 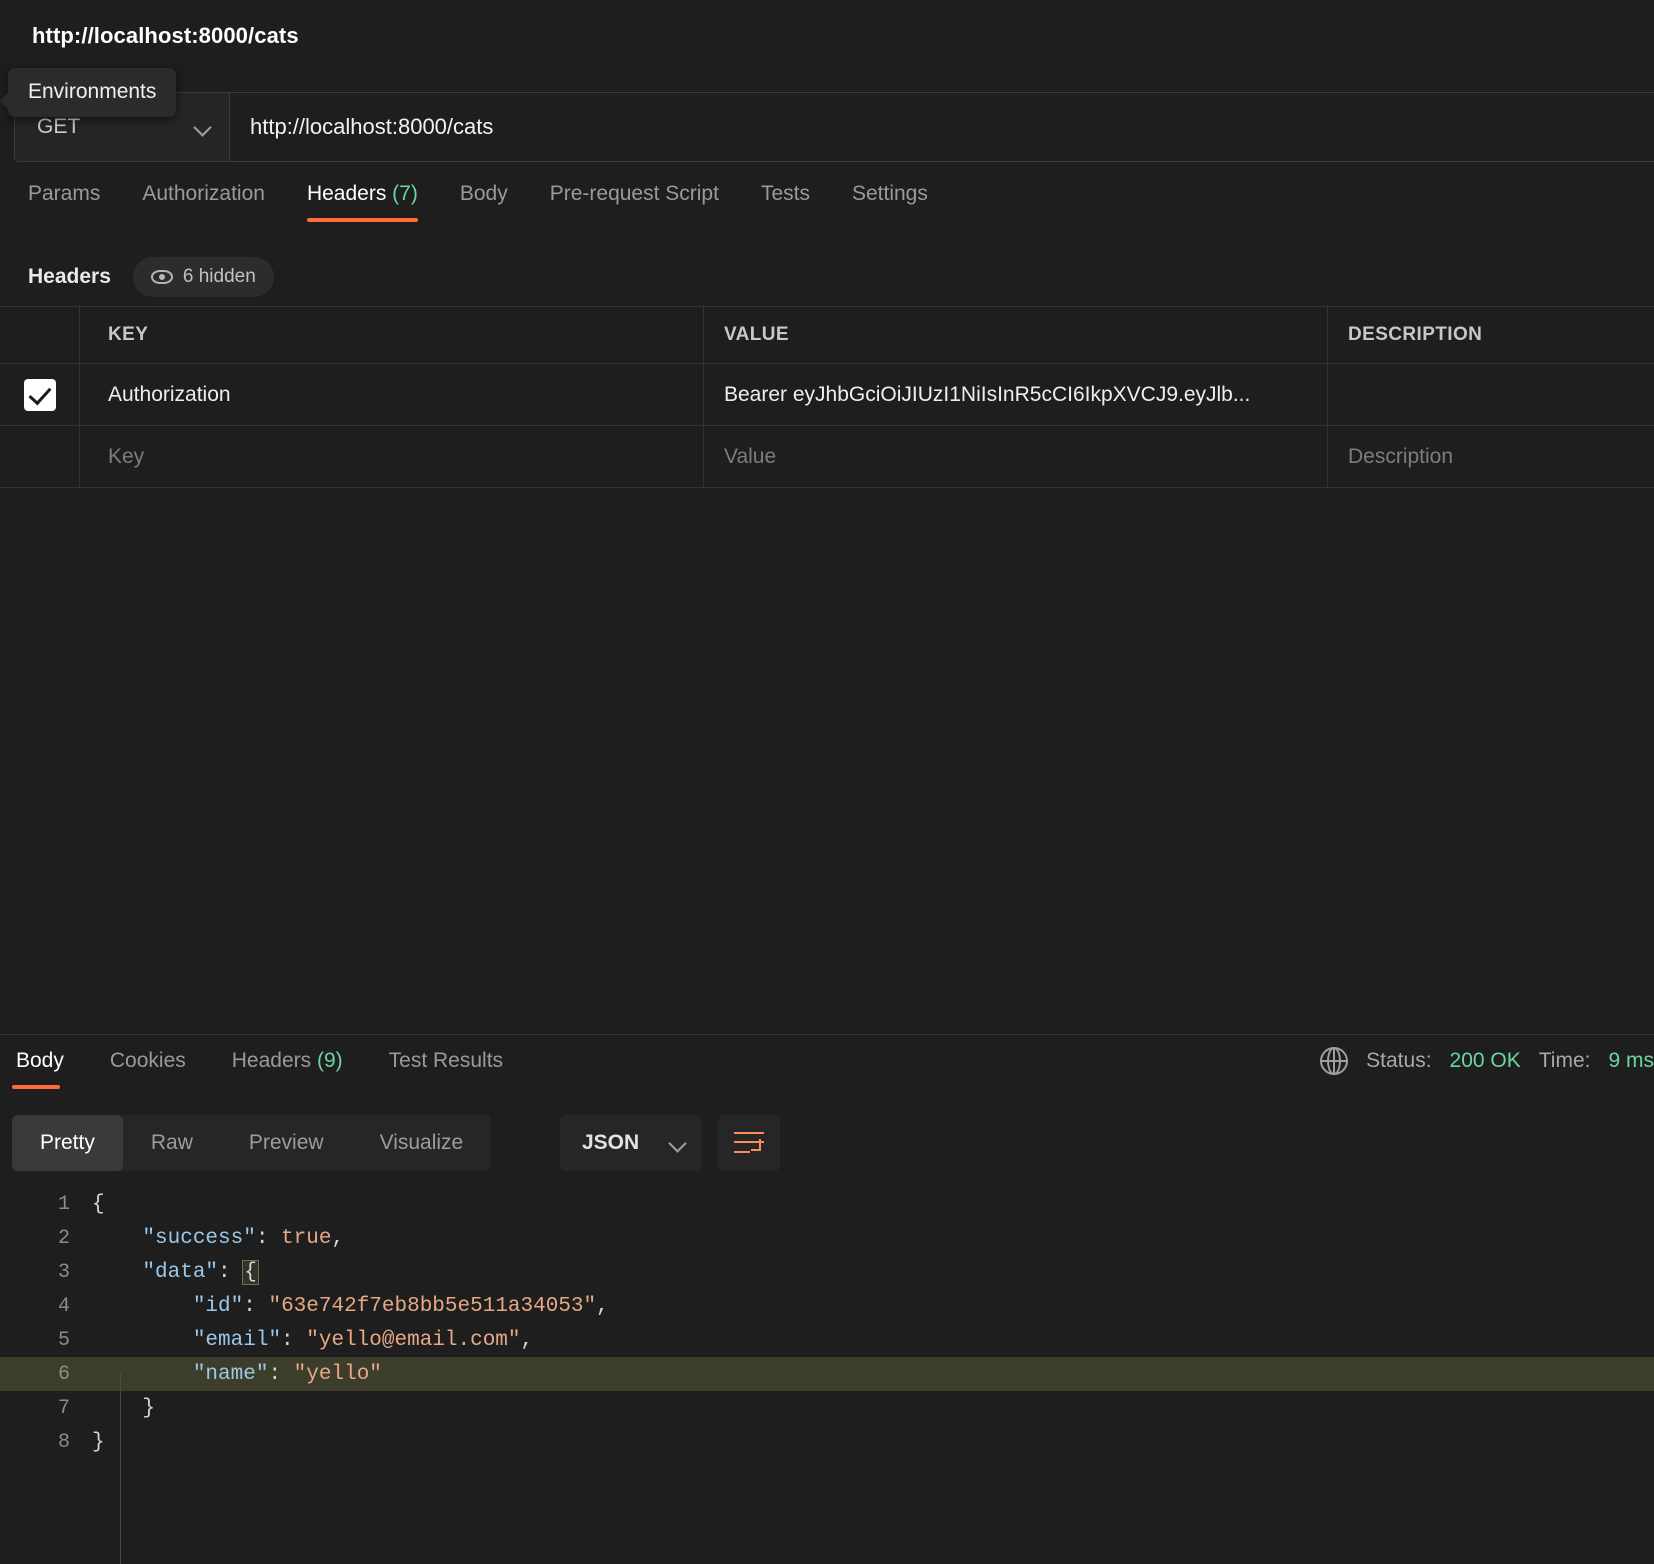 I want to click on table-header-row: KEY VALUE DESCRIPTION, so click(x=827, y=335).